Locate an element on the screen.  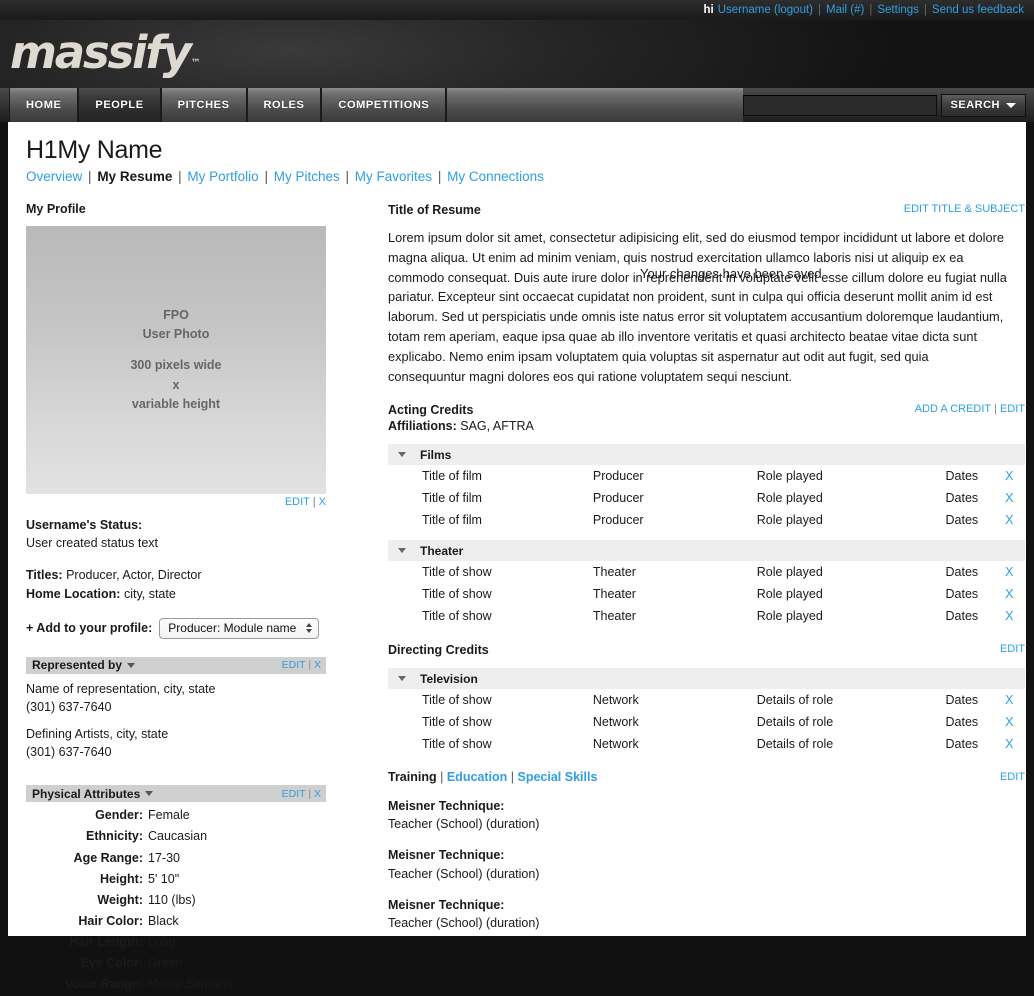
settings-link: Settings is located at coordinates (898, 10).